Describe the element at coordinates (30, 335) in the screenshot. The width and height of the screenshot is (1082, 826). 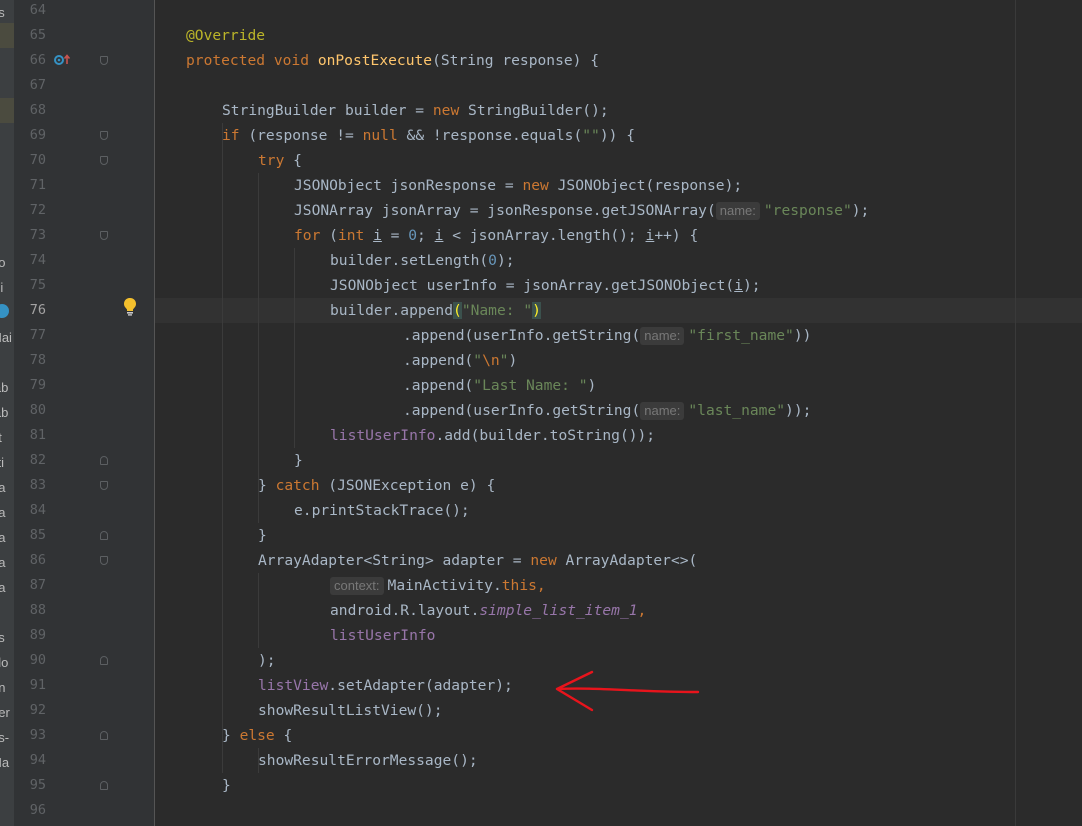
I see `line-number: 77` at that location.